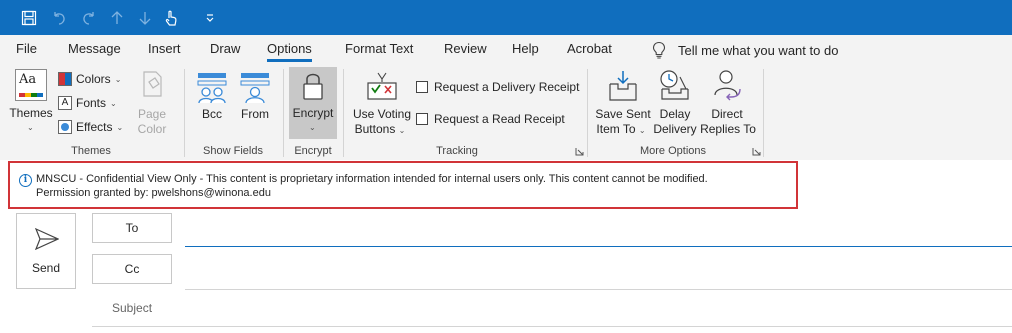  Describe the element at coordinates (171, 17) in the screenshot. I see `touch-mode-icon` at that location.